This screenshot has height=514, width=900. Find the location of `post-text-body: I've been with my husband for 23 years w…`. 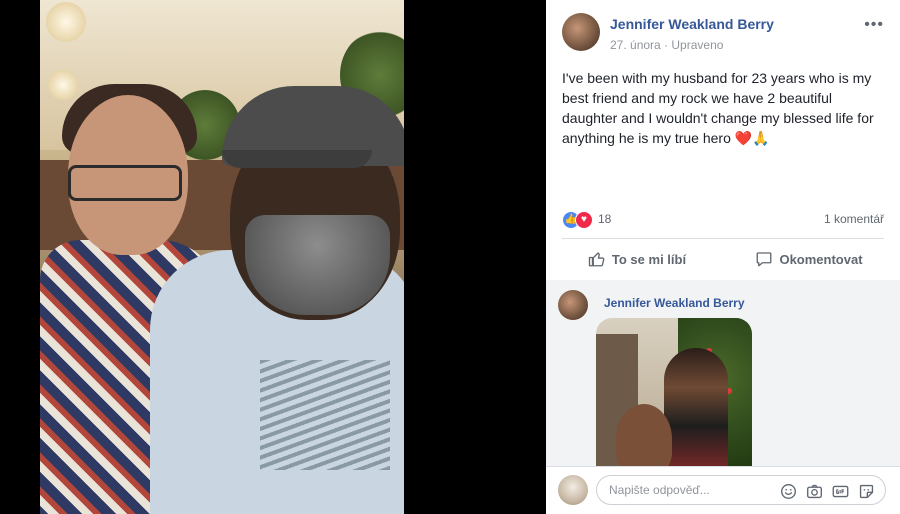

post-text-body: I've been with my husband for 23 years w… is located at coordinates (718, 108).